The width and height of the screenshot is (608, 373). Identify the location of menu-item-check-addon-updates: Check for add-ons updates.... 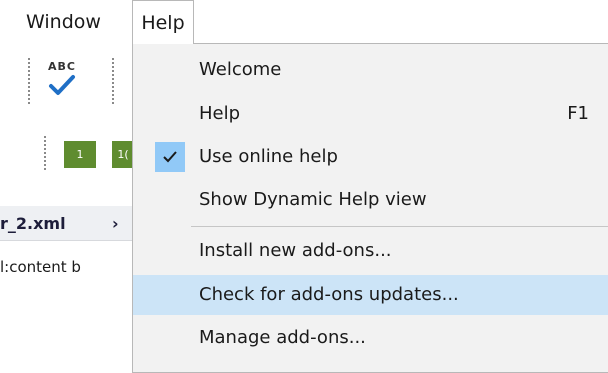
(370, 295).